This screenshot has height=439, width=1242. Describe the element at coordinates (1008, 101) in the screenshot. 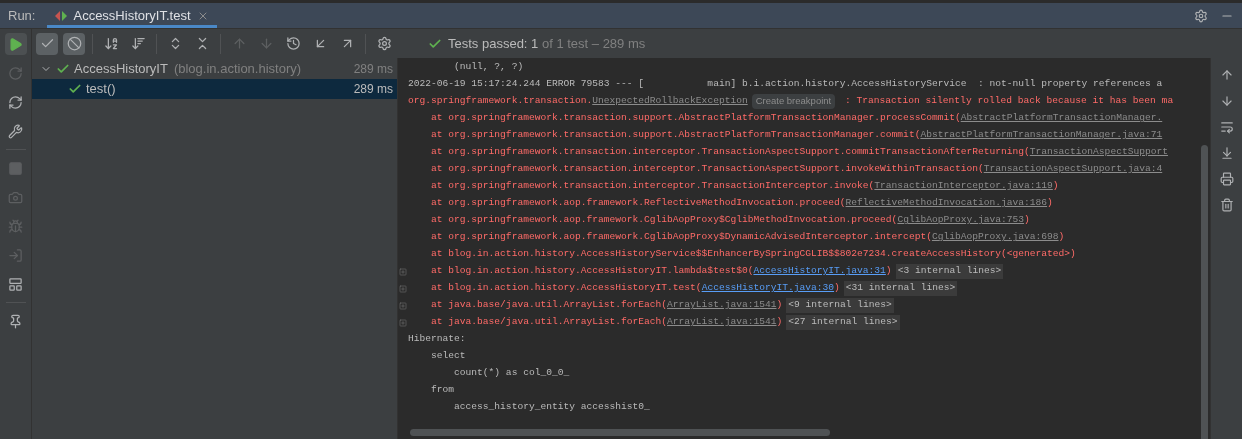

I see `console-text: : Transaction silently rolled back because it has been ma` at that location.